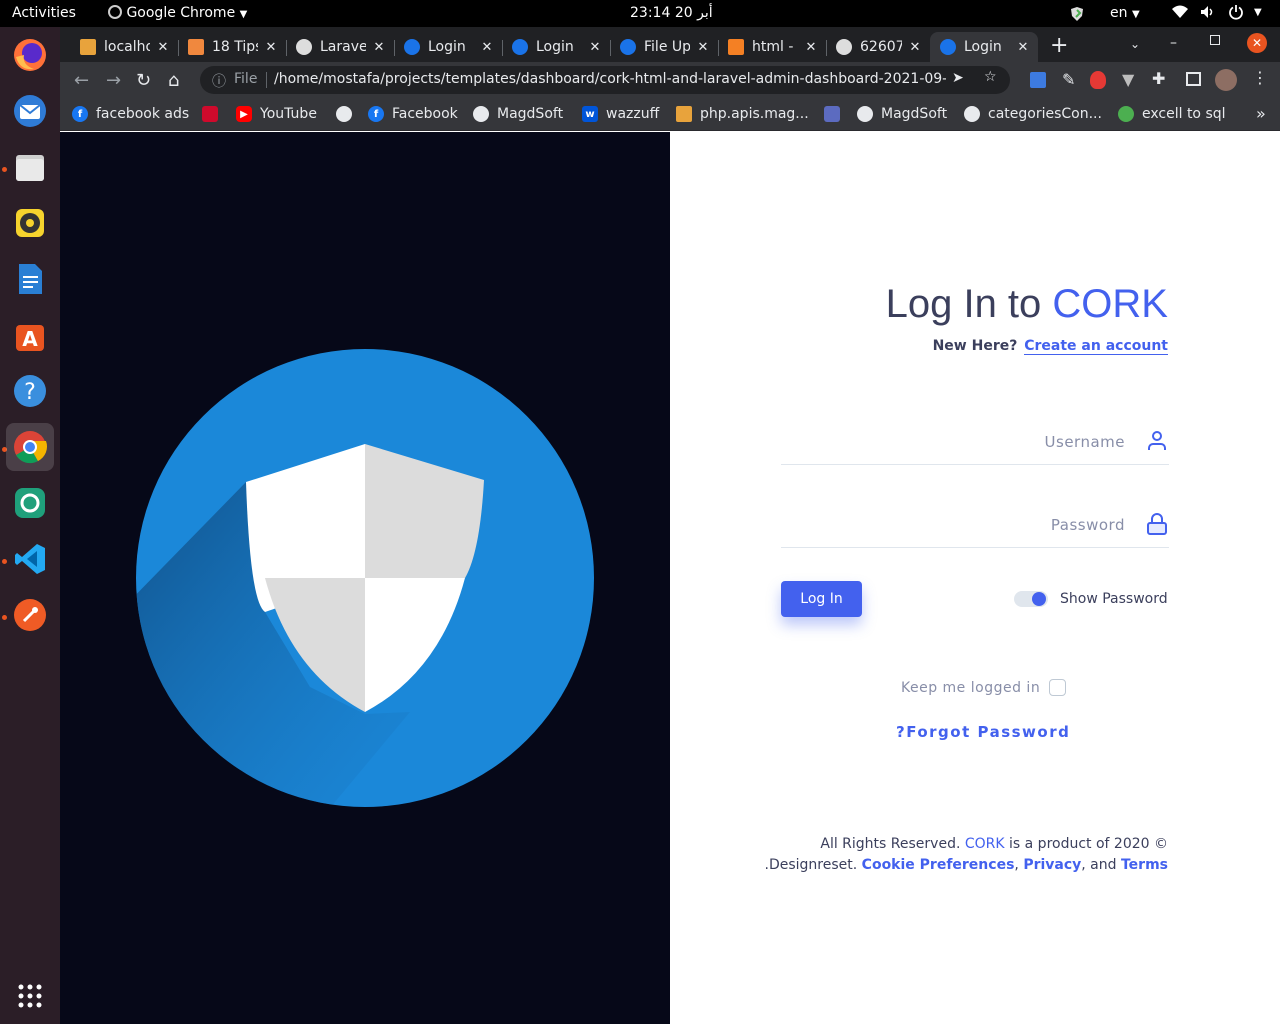 This screenshot has width=1280, height=1024. Describe the element at coordinates (130, 114) in the screenshot. I see `bookmark-item: f facebook ads` at that location.